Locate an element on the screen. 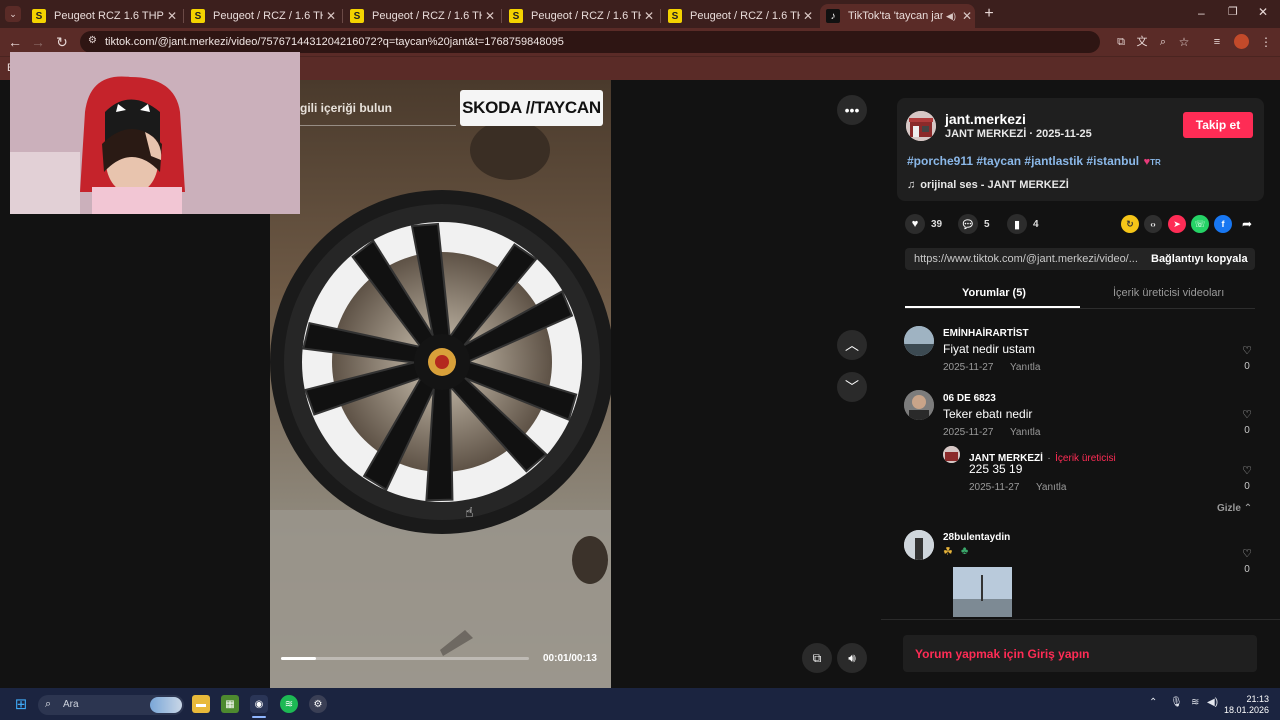 The height and width of the screenshot is (720, 1280). save-stat: ▮ 4 is located at coordinates (1023, 224).